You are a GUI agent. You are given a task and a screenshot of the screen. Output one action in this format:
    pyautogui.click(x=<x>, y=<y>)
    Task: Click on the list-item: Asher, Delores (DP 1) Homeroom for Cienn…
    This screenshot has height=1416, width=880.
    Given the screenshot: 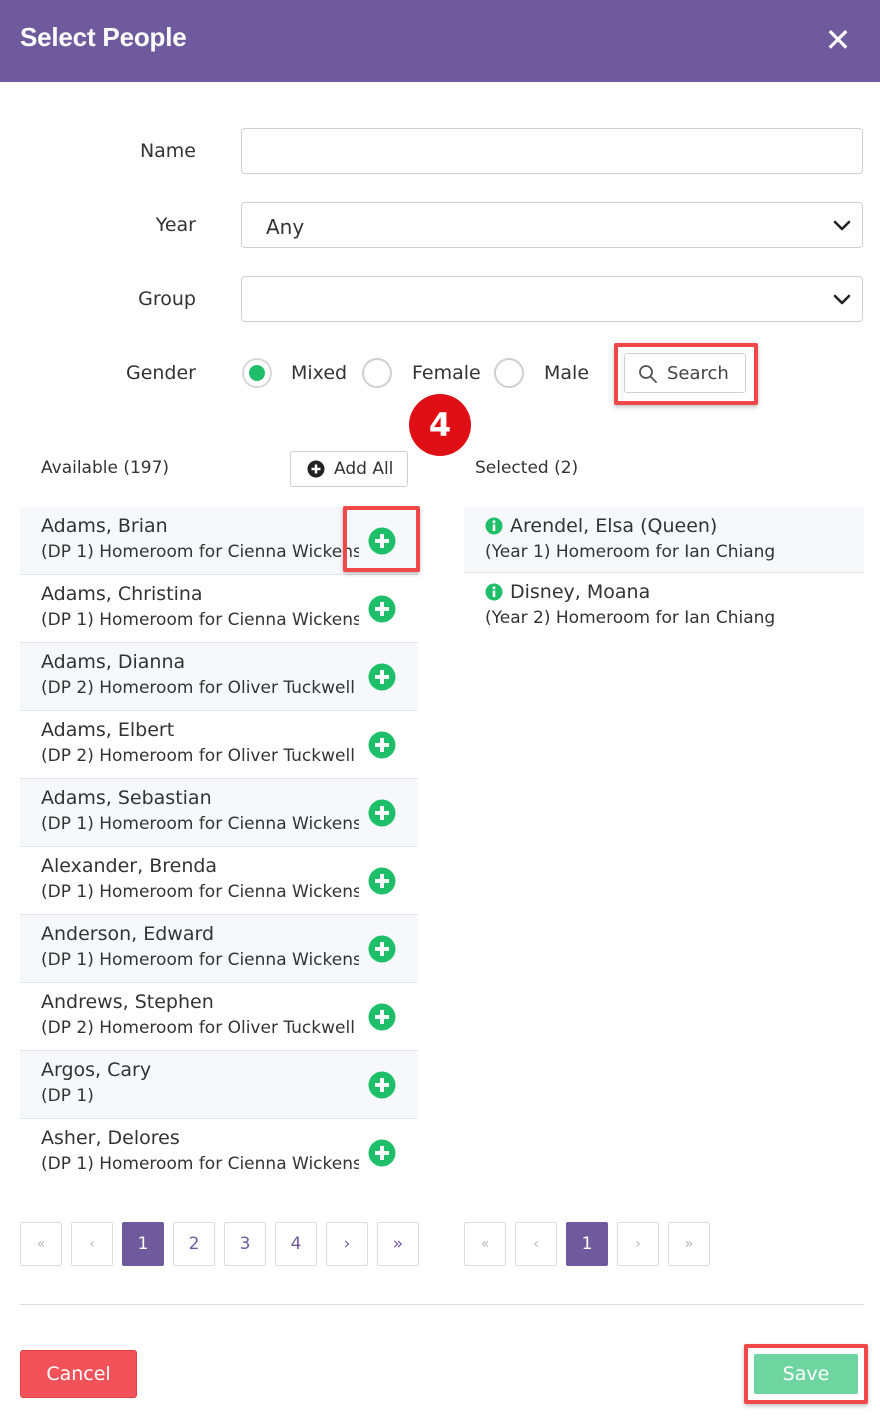 What is the action you would take?
    pyautogui.click(x=219, y=1153)
    